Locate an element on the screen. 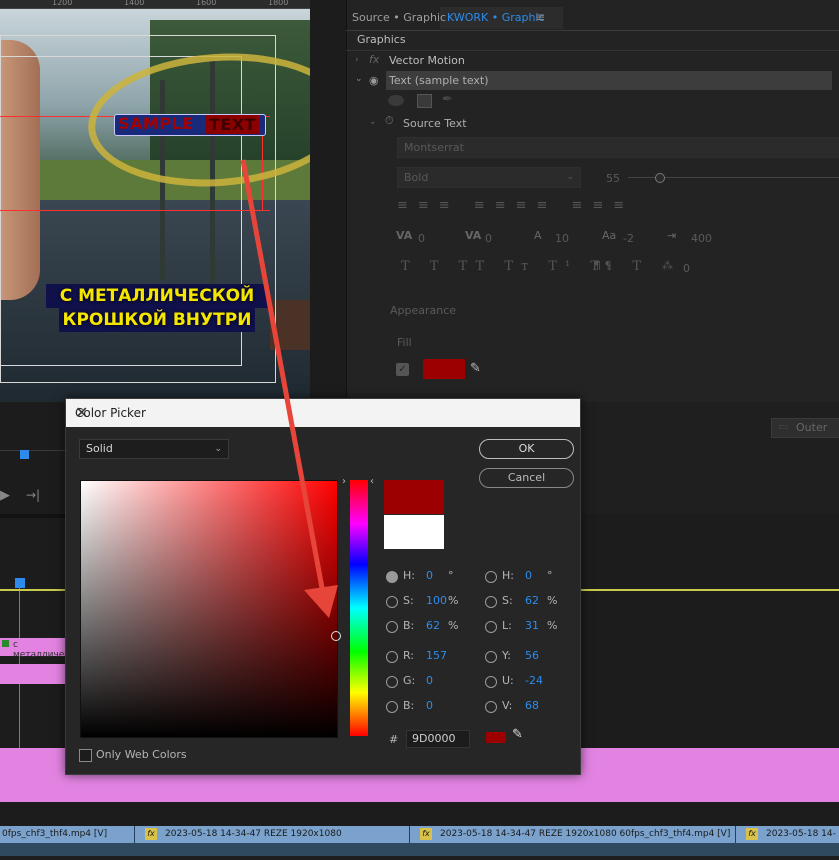  annotation-arrow is located at coordinates (289, 388).